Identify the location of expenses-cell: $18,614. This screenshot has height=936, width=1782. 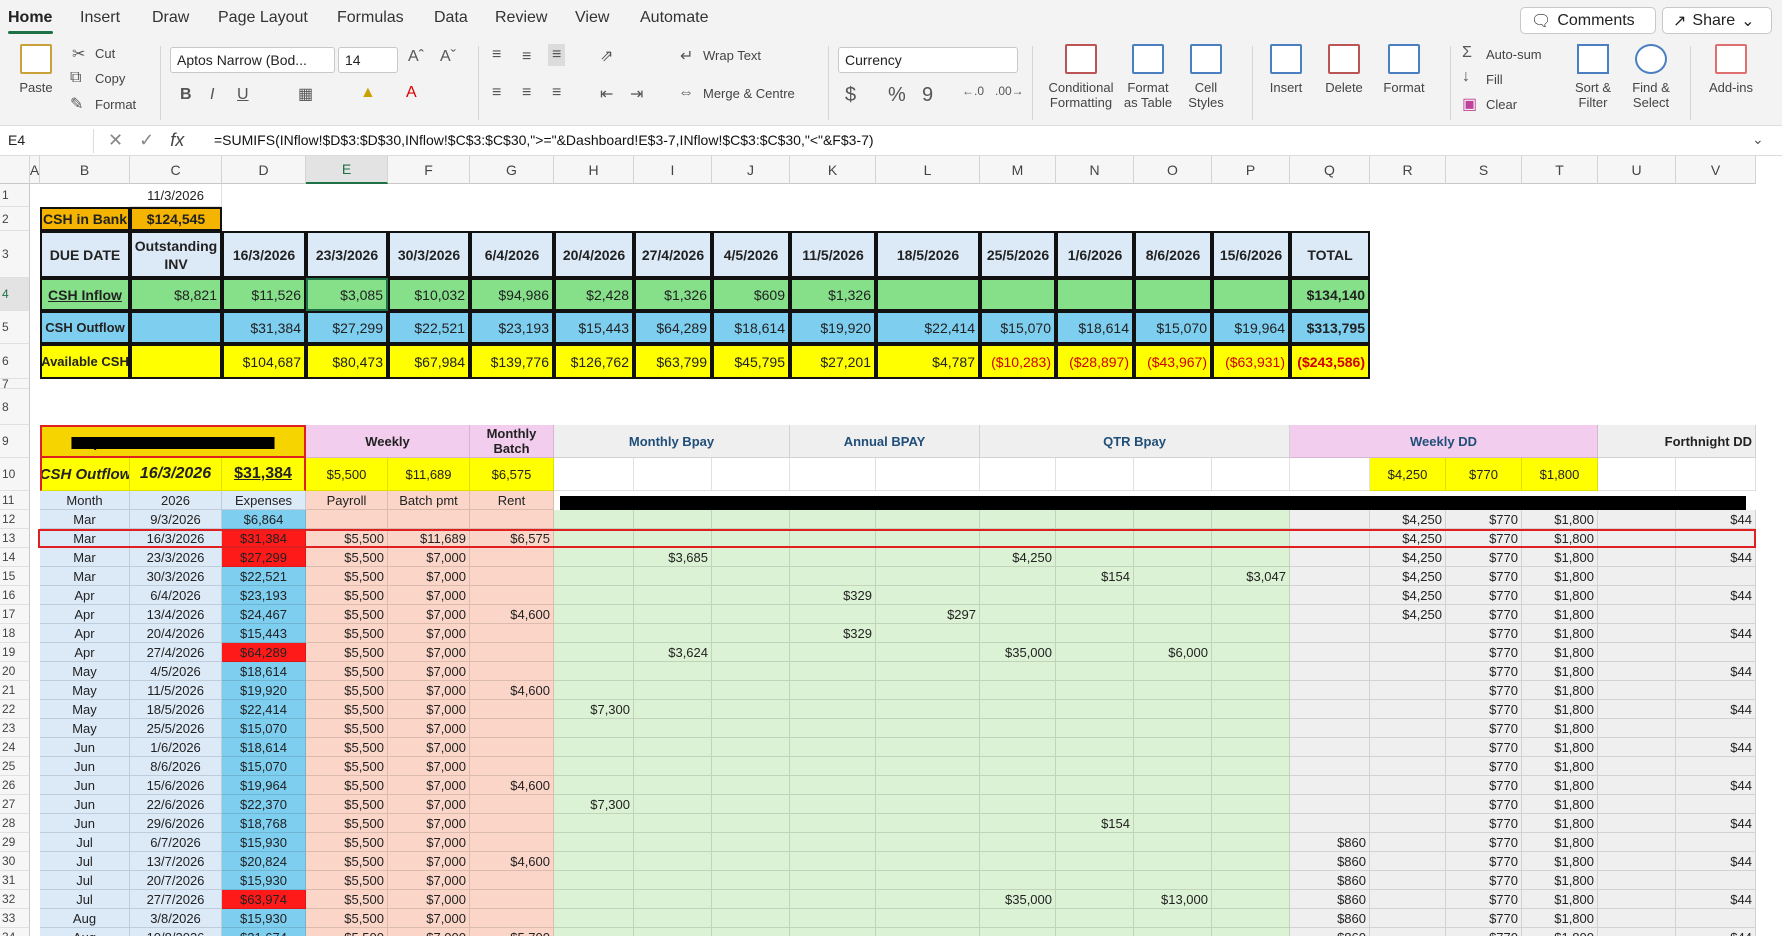
(264, 747).